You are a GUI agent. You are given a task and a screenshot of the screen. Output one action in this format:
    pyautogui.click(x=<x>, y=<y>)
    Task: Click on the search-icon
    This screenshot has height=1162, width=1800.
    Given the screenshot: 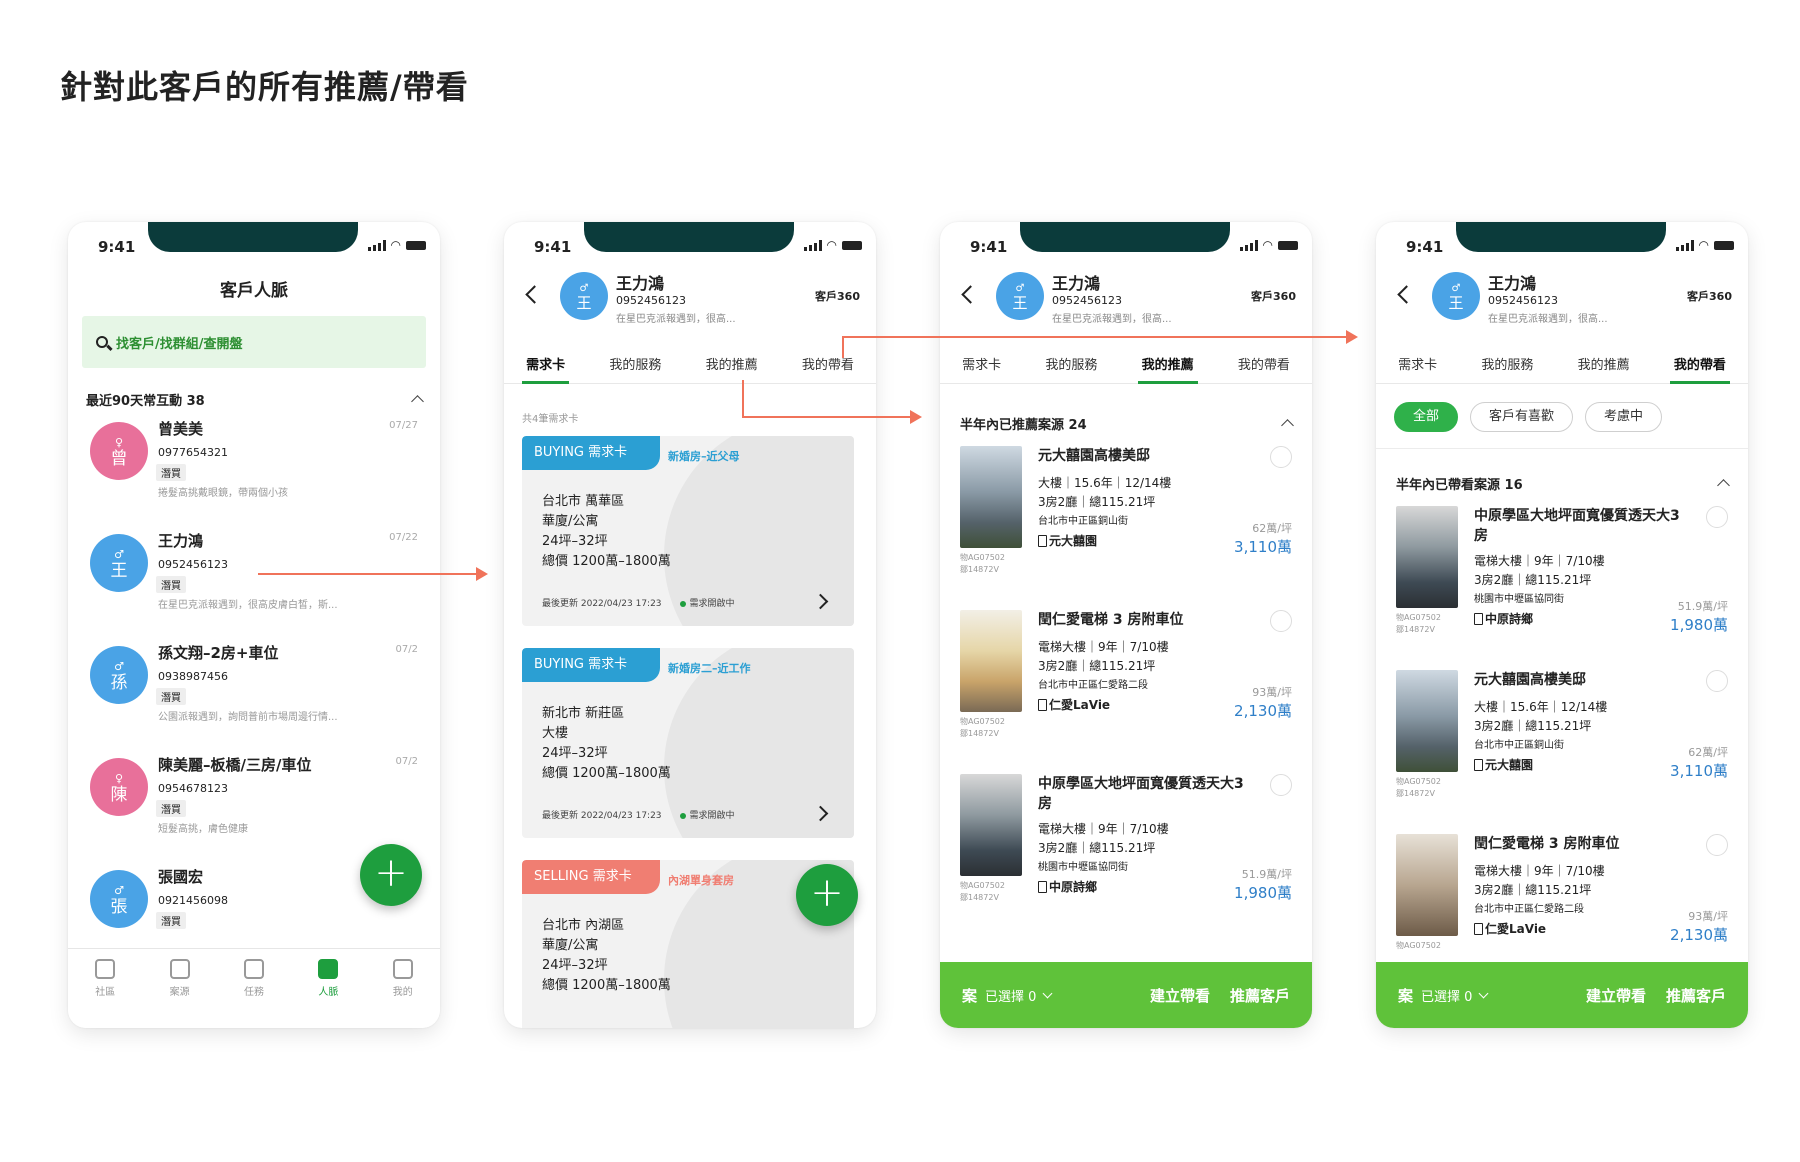 What is the action you would take?
    pyautogui.click(x=102, y=342)
    